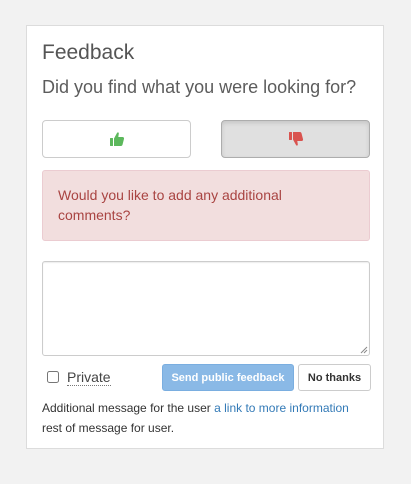  I want to click on private-option: Private, so click(79, 377).